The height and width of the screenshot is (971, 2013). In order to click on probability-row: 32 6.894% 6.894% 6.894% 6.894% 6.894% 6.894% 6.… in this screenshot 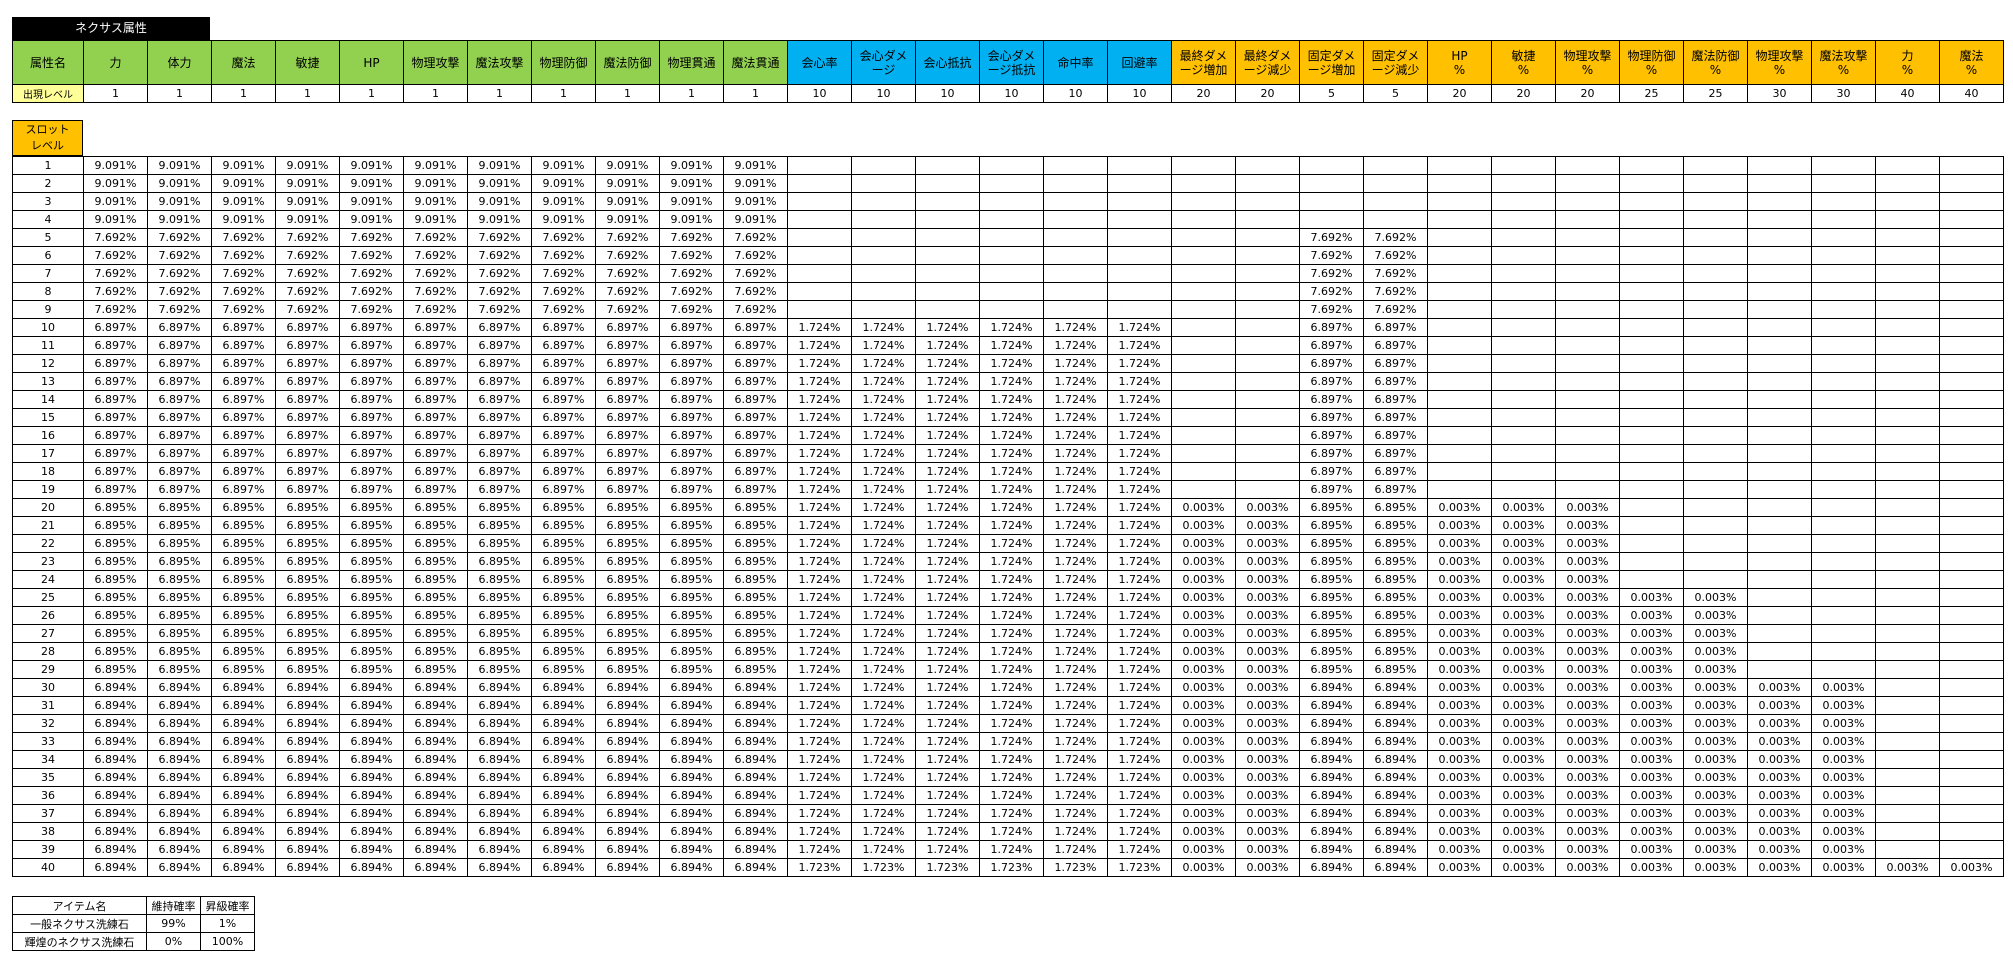, I will do `click(1008, 723)`.